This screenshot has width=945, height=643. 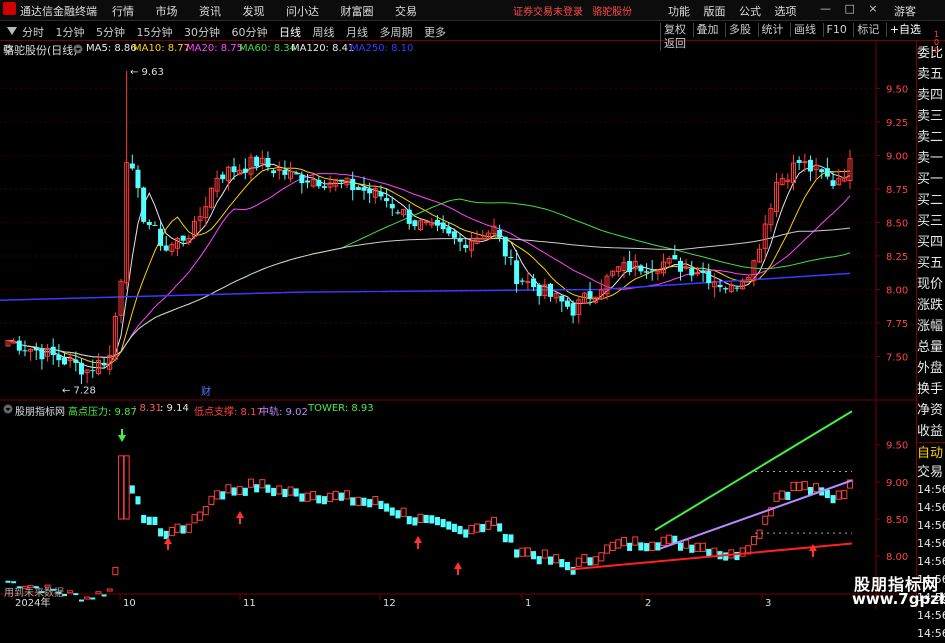 I want to click on menu-wealth: 财富圈, so click(x=357, y=11).